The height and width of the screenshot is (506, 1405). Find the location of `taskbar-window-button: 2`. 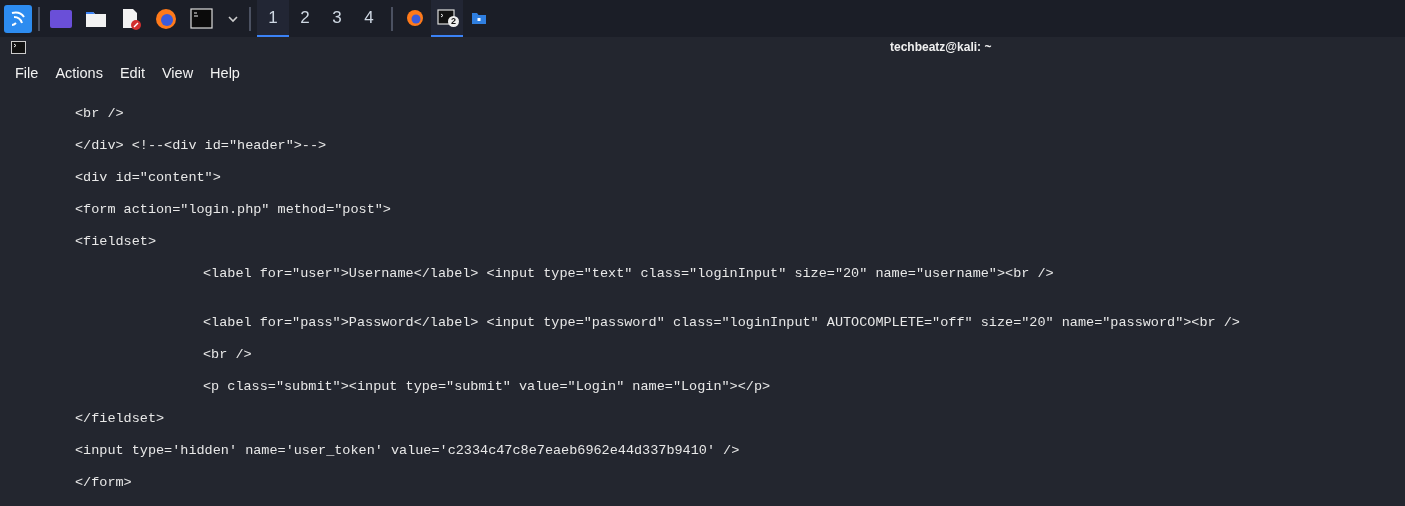

taskbar-window-button: 2 is located at coordinates (447, 18).